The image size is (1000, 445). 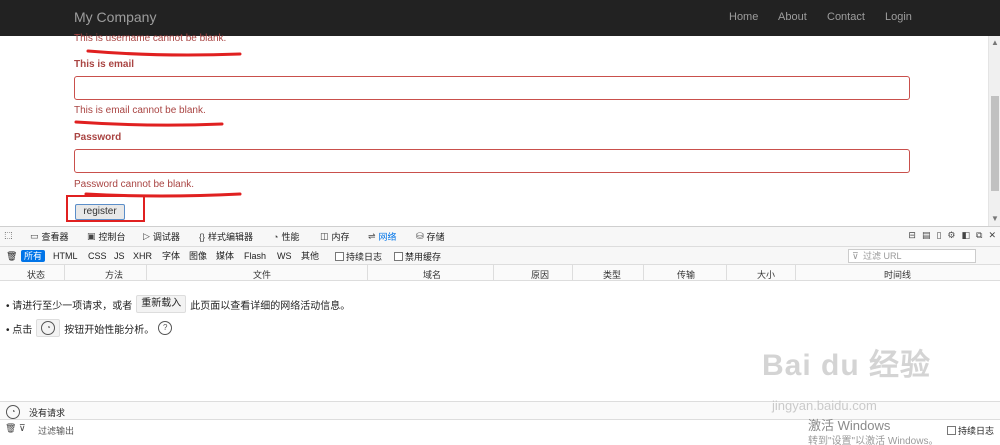 What do you see at coordinates (19, 330) in the screenshot?
I see `hint-performance-text-before: • 点击` at bounding box center [19, 330].